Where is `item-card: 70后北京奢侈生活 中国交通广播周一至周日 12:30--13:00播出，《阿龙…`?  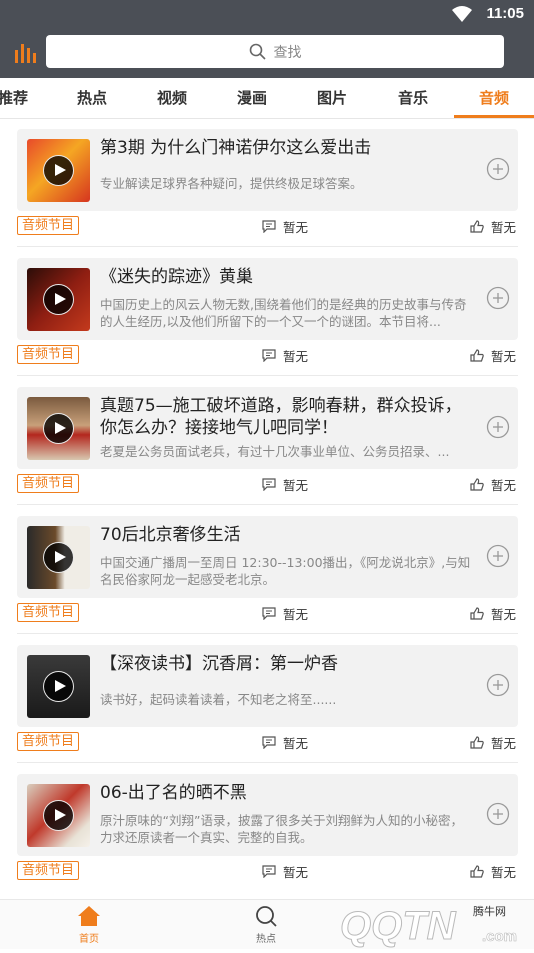 item-card: 70后北京奢侈生活 中国交通广播周一至周日 12:30--13:00播出，《阿龙… is located at coordinates (267, 557).